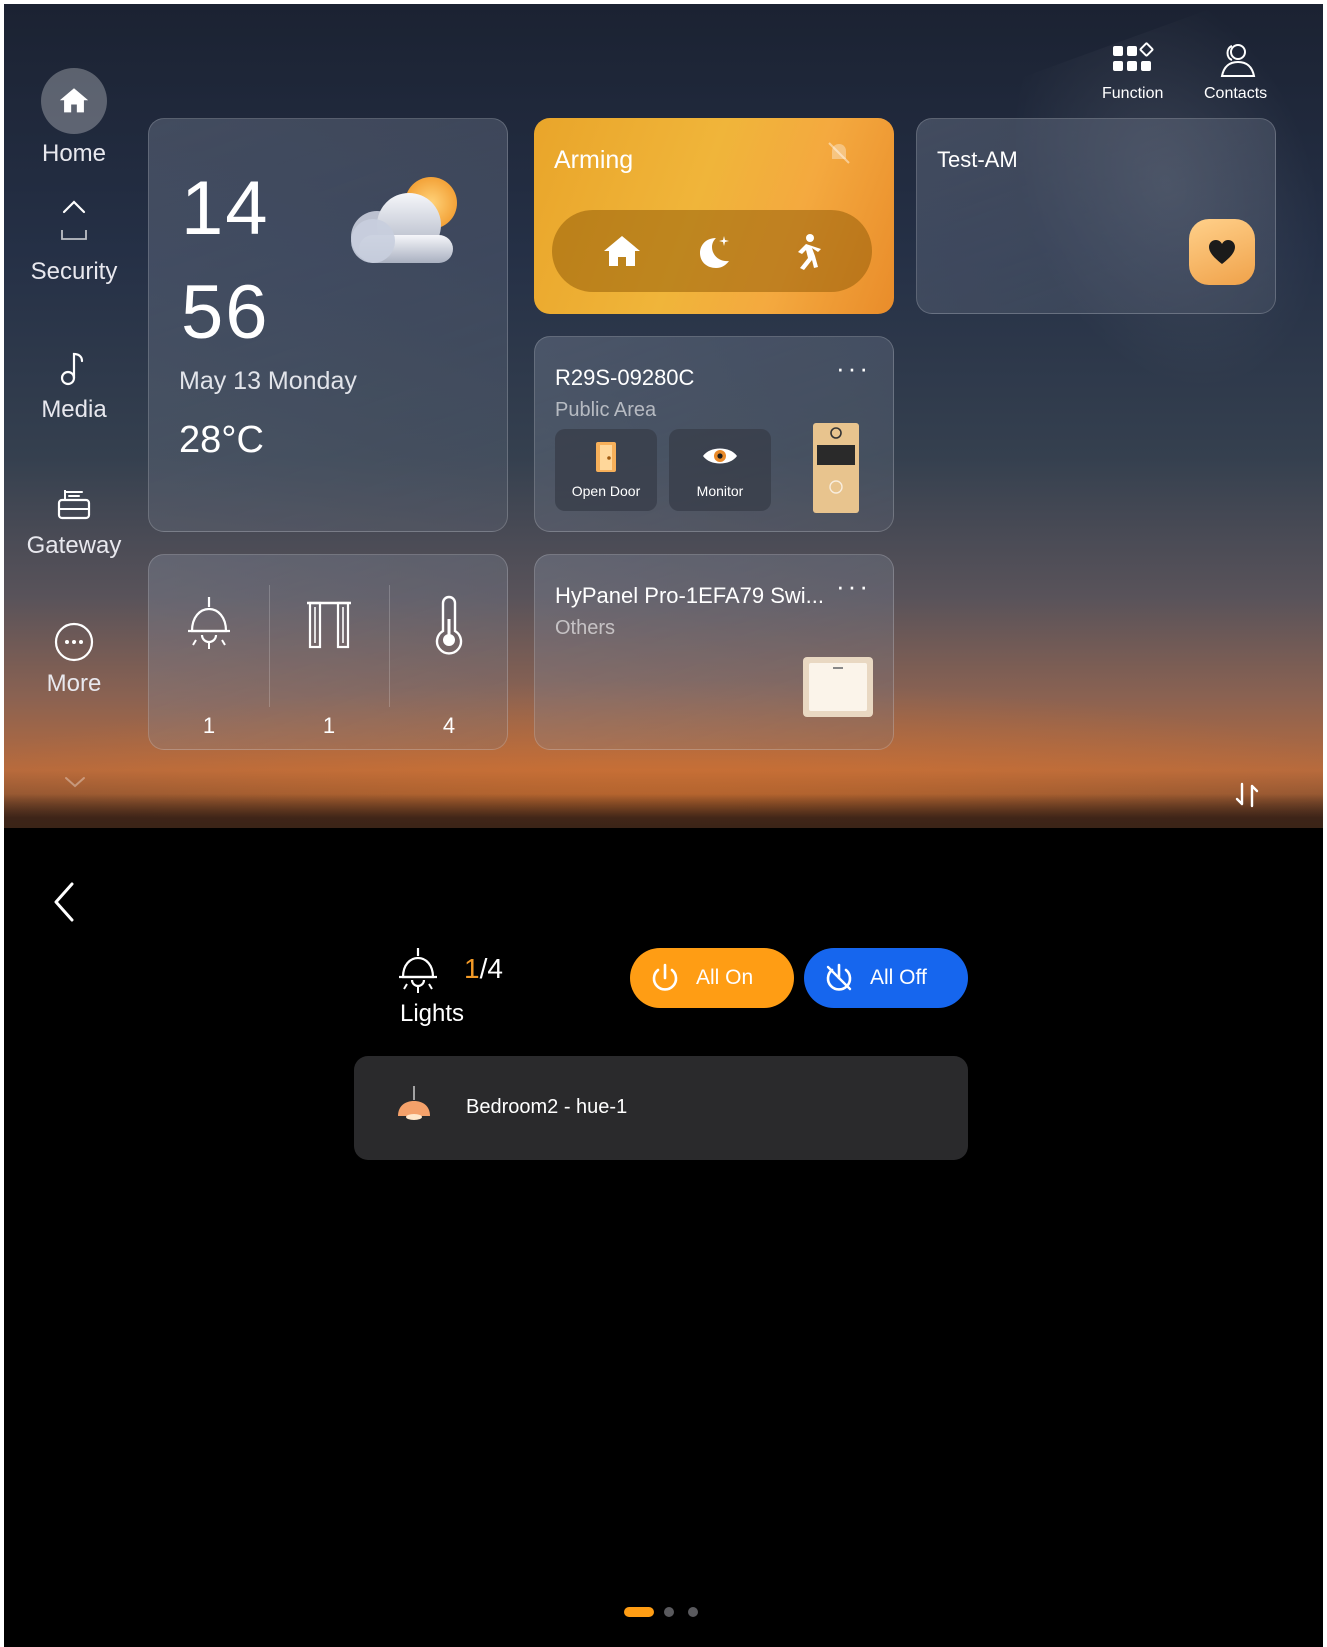 The width and height of the screenshot is (1327, 1647). I want to click on sidebar-item-gateway: Gateway, so click(74, 521).